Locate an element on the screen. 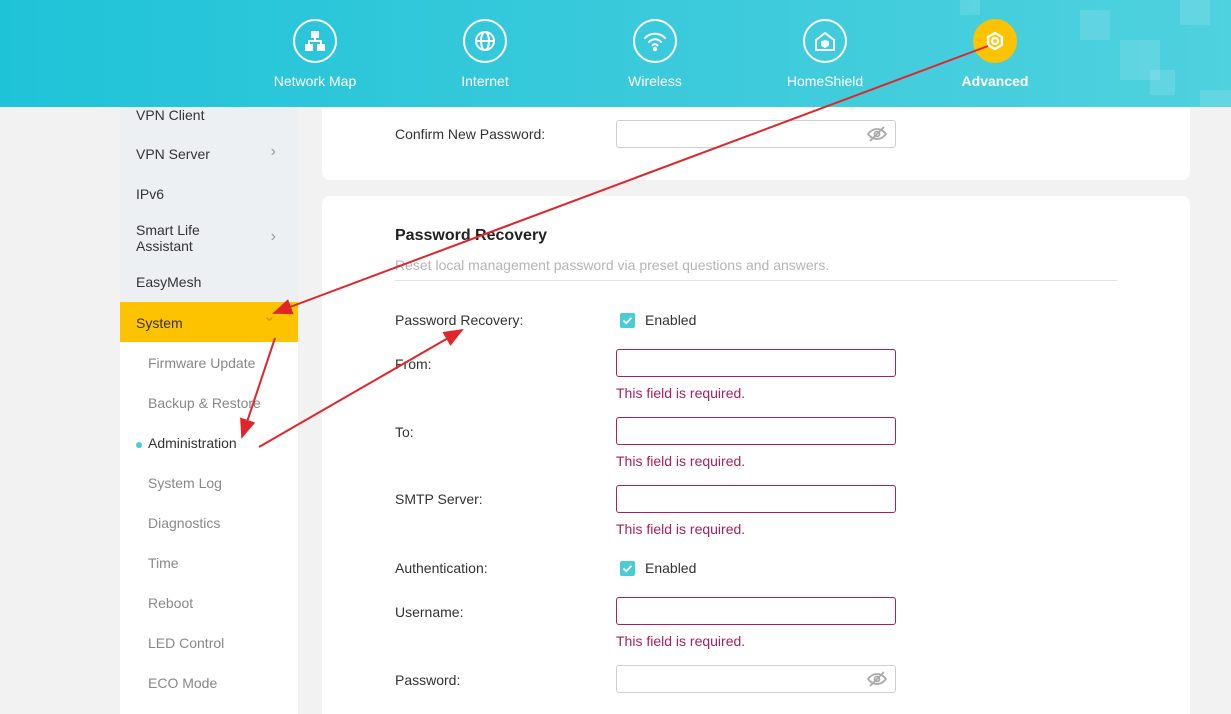  sidebar-item-easymesh: EasyMesh is located at coordinates (209, 282).